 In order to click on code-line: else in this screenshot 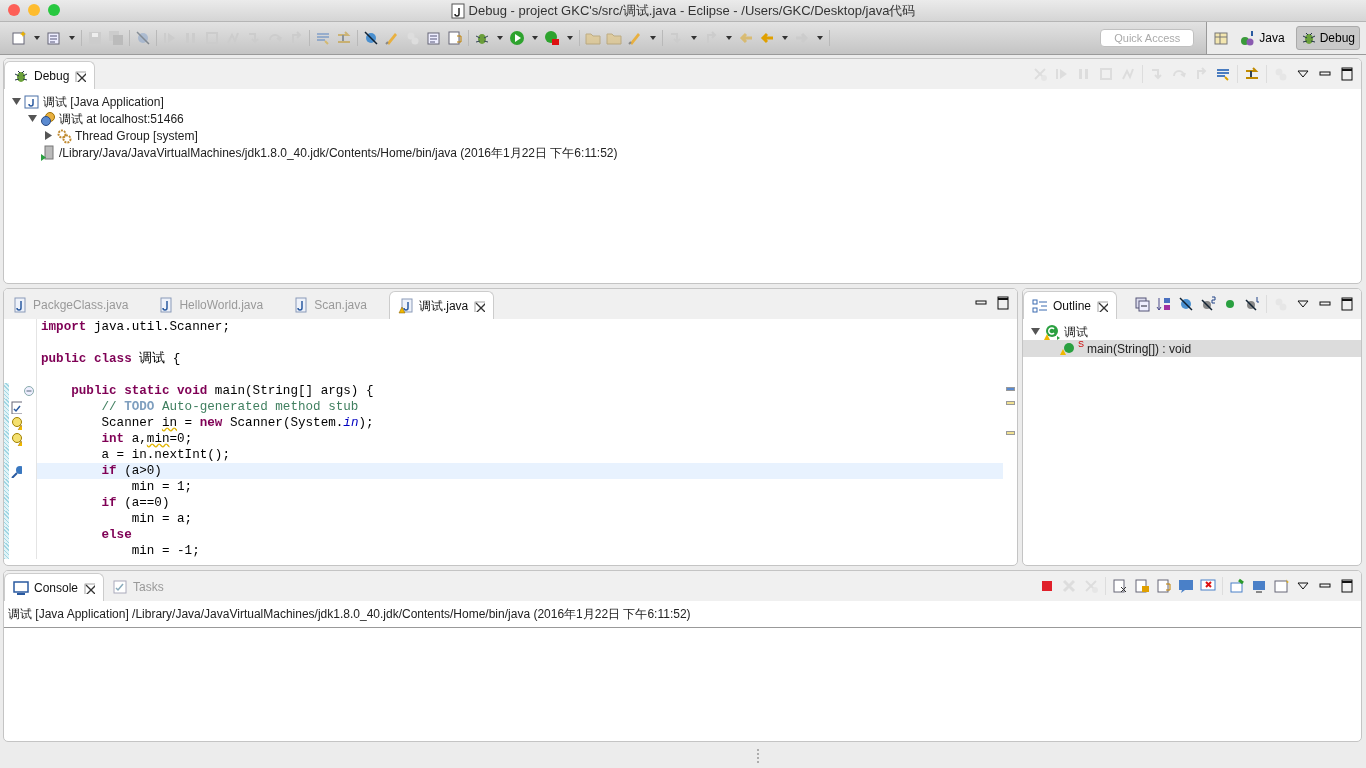, I will do `click(116, 535)`.